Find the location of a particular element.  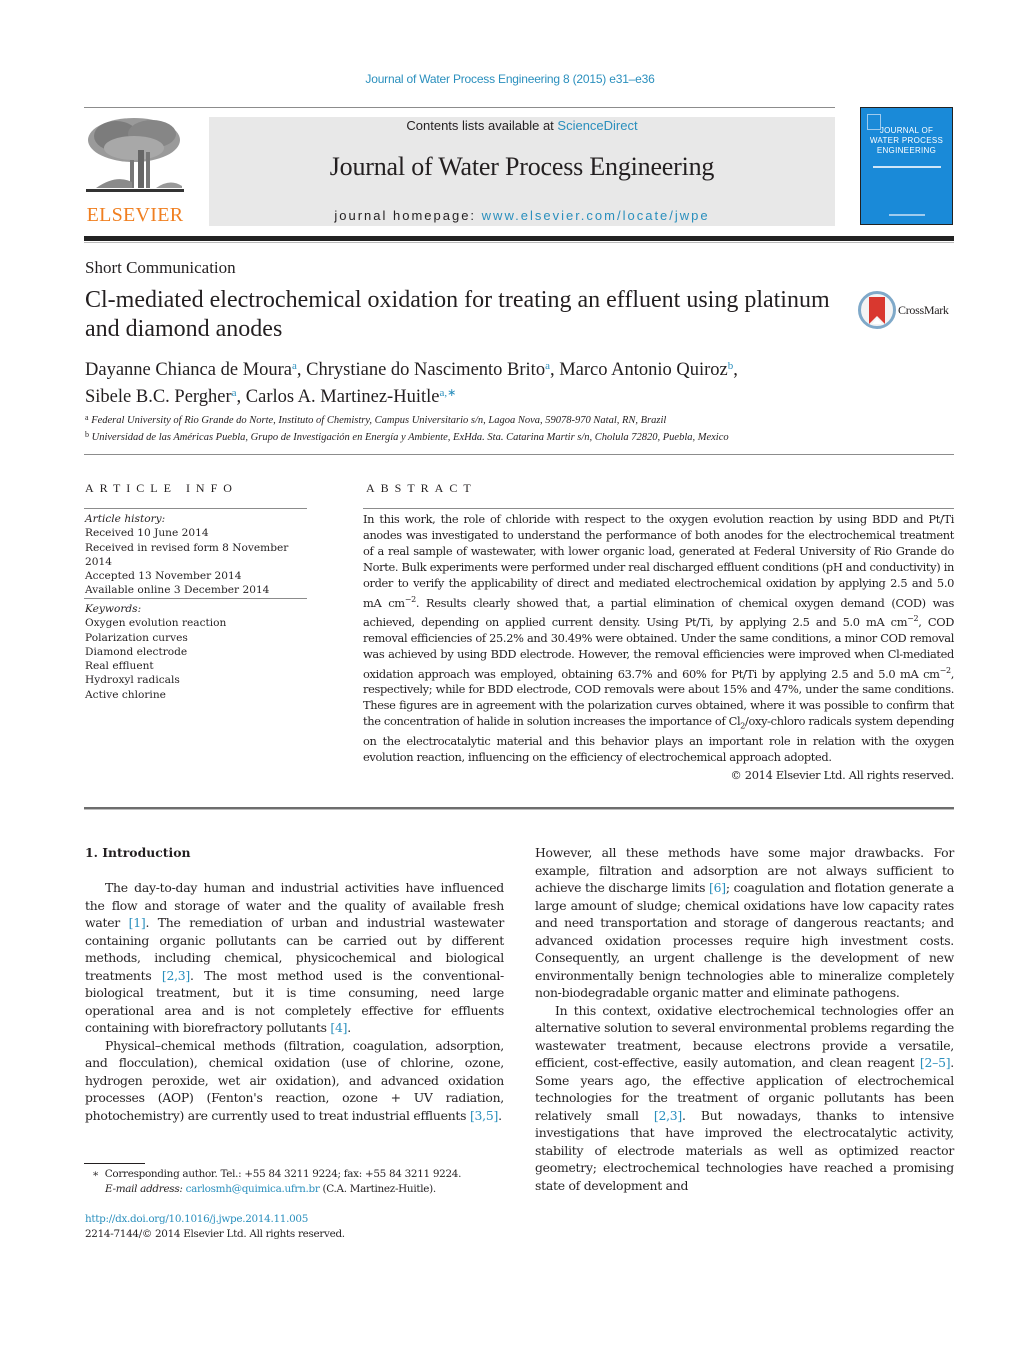

section-heading: 1. Introduction is located at coordinates (138, 852).